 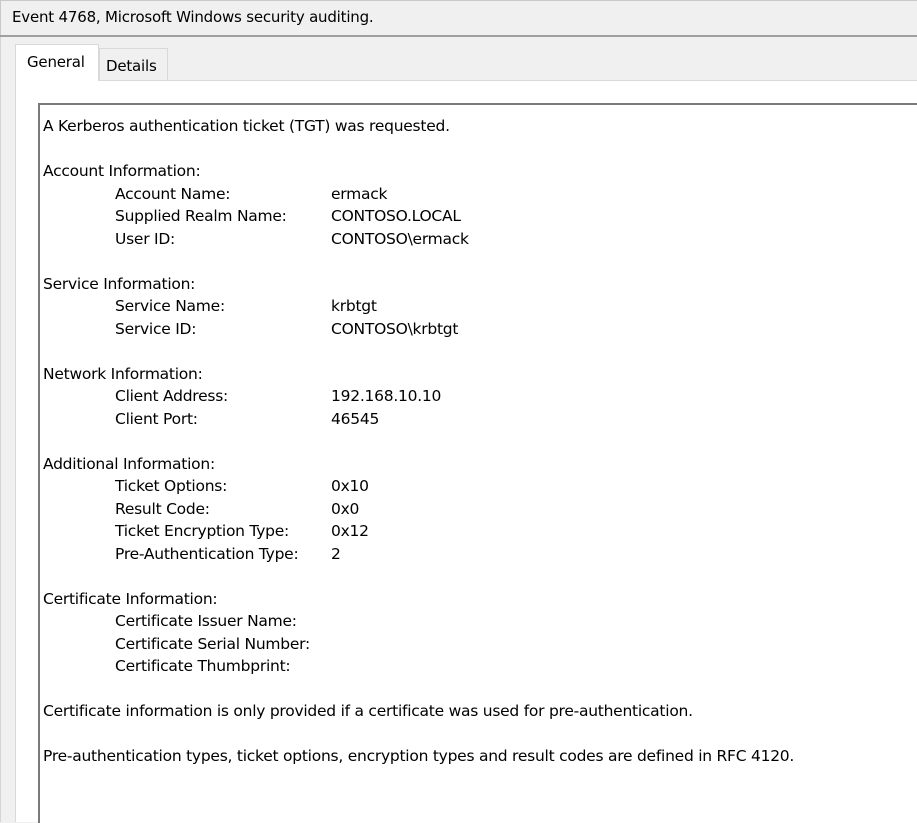 I want to click on field-label: Ticket Options:, so click(x=171, y=486).